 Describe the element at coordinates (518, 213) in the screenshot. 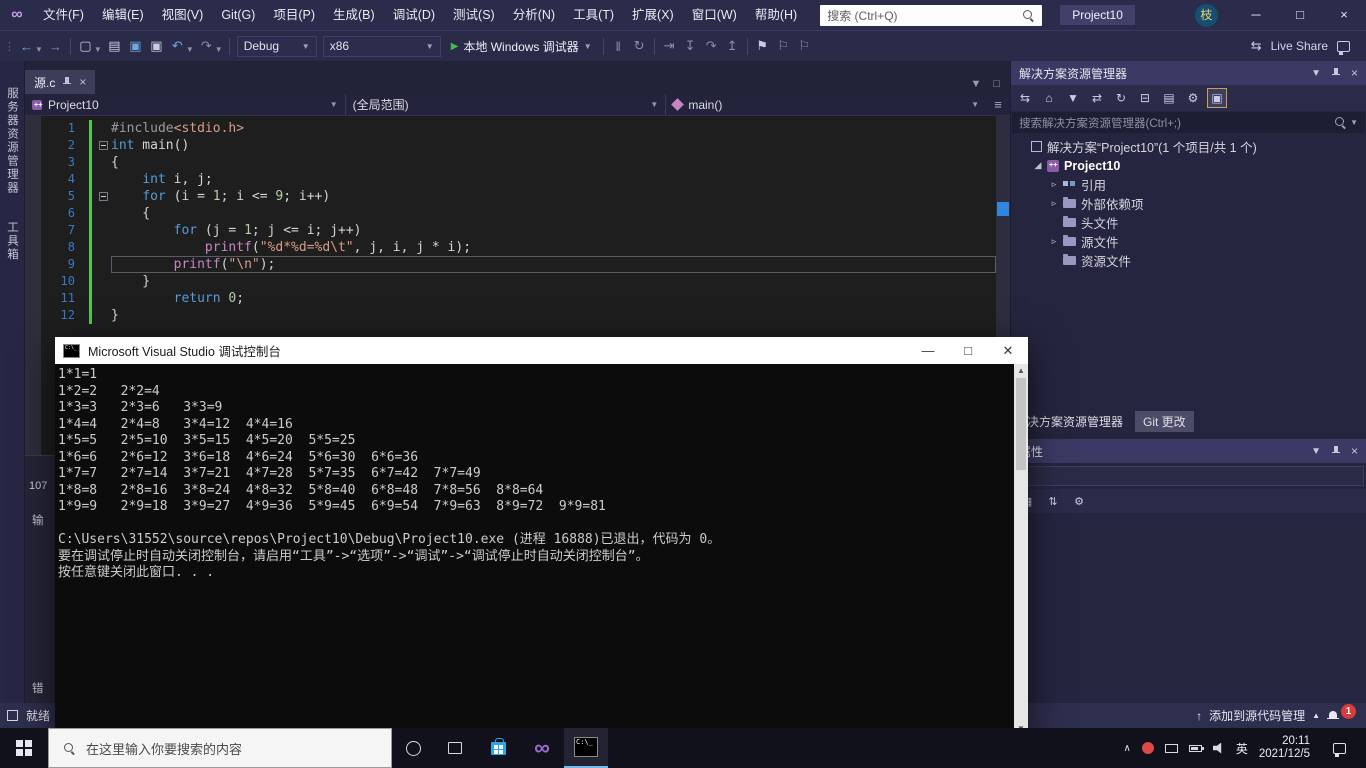

I see `code-line: 6 {` at that location.